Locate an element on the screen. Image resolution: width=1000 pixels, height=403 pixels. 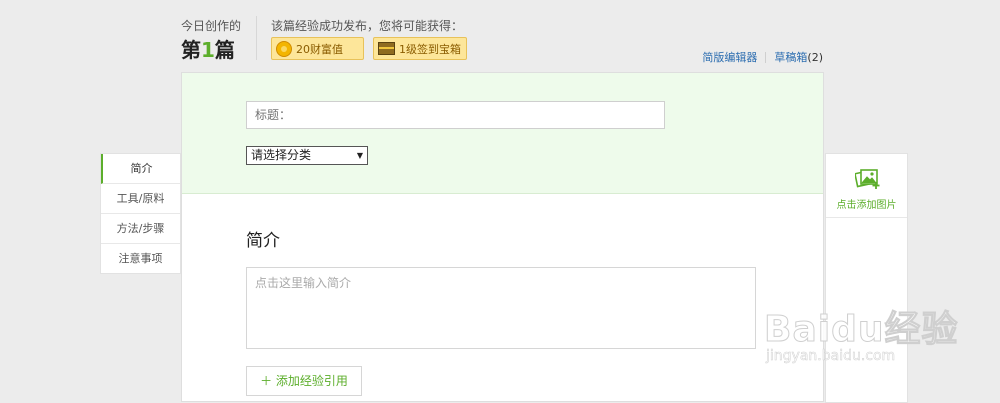
nav-item-intro: 简介 is located at coordinates (140, 169).